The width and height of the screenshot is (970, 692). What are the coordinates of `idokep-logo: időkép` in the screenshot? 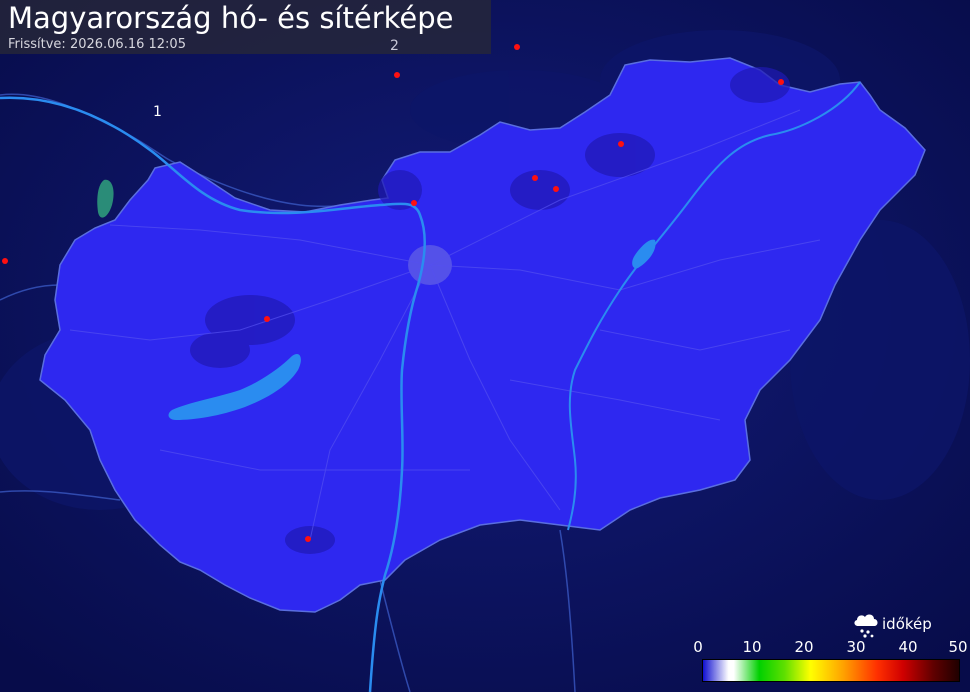 It's located at (897, 625).